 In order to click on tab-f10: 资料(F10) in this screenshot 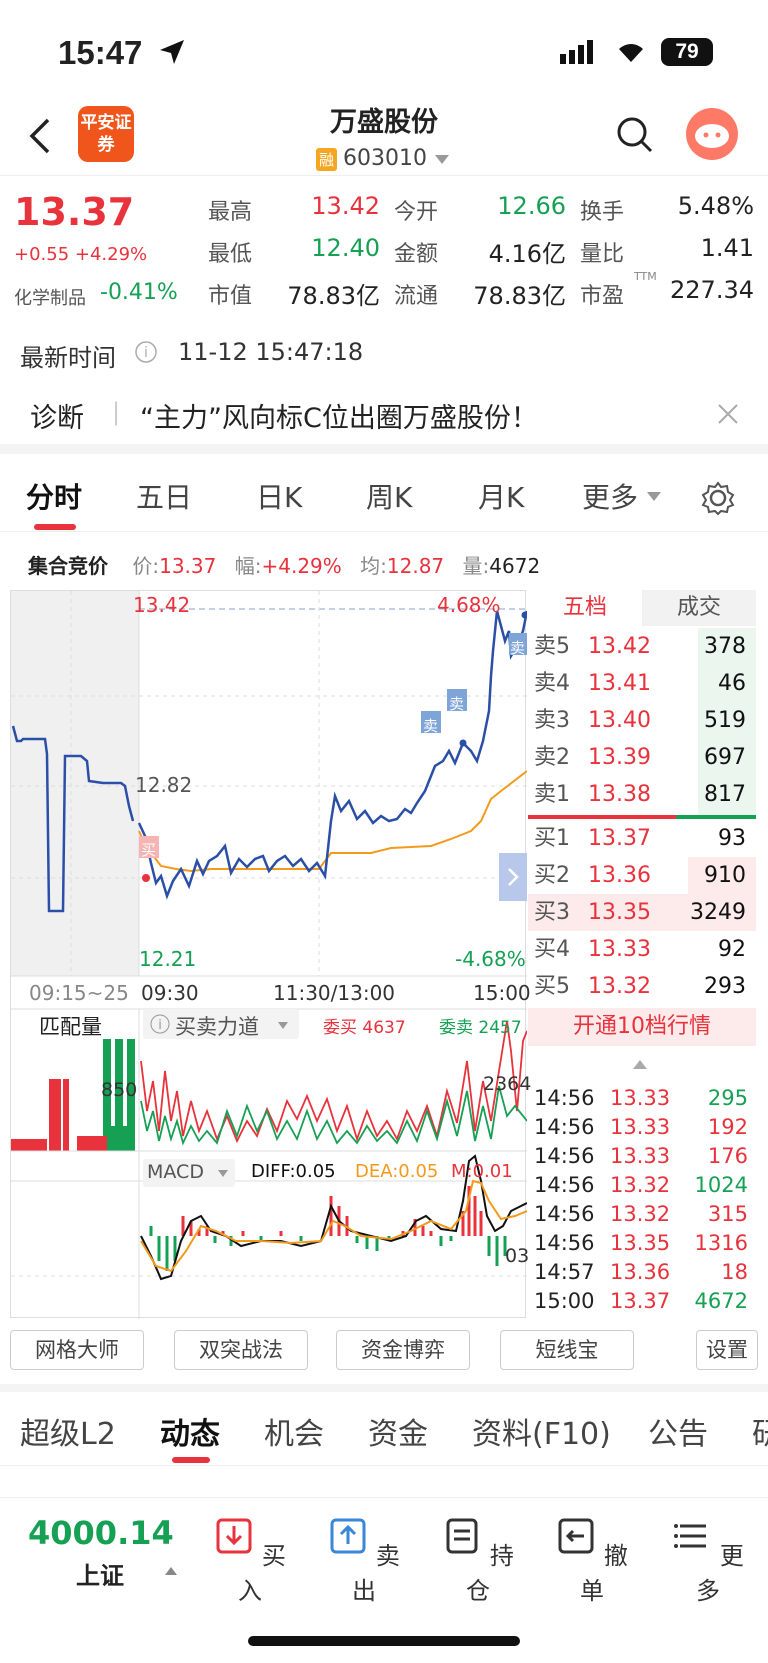, I will do `click(541, 1431)`.